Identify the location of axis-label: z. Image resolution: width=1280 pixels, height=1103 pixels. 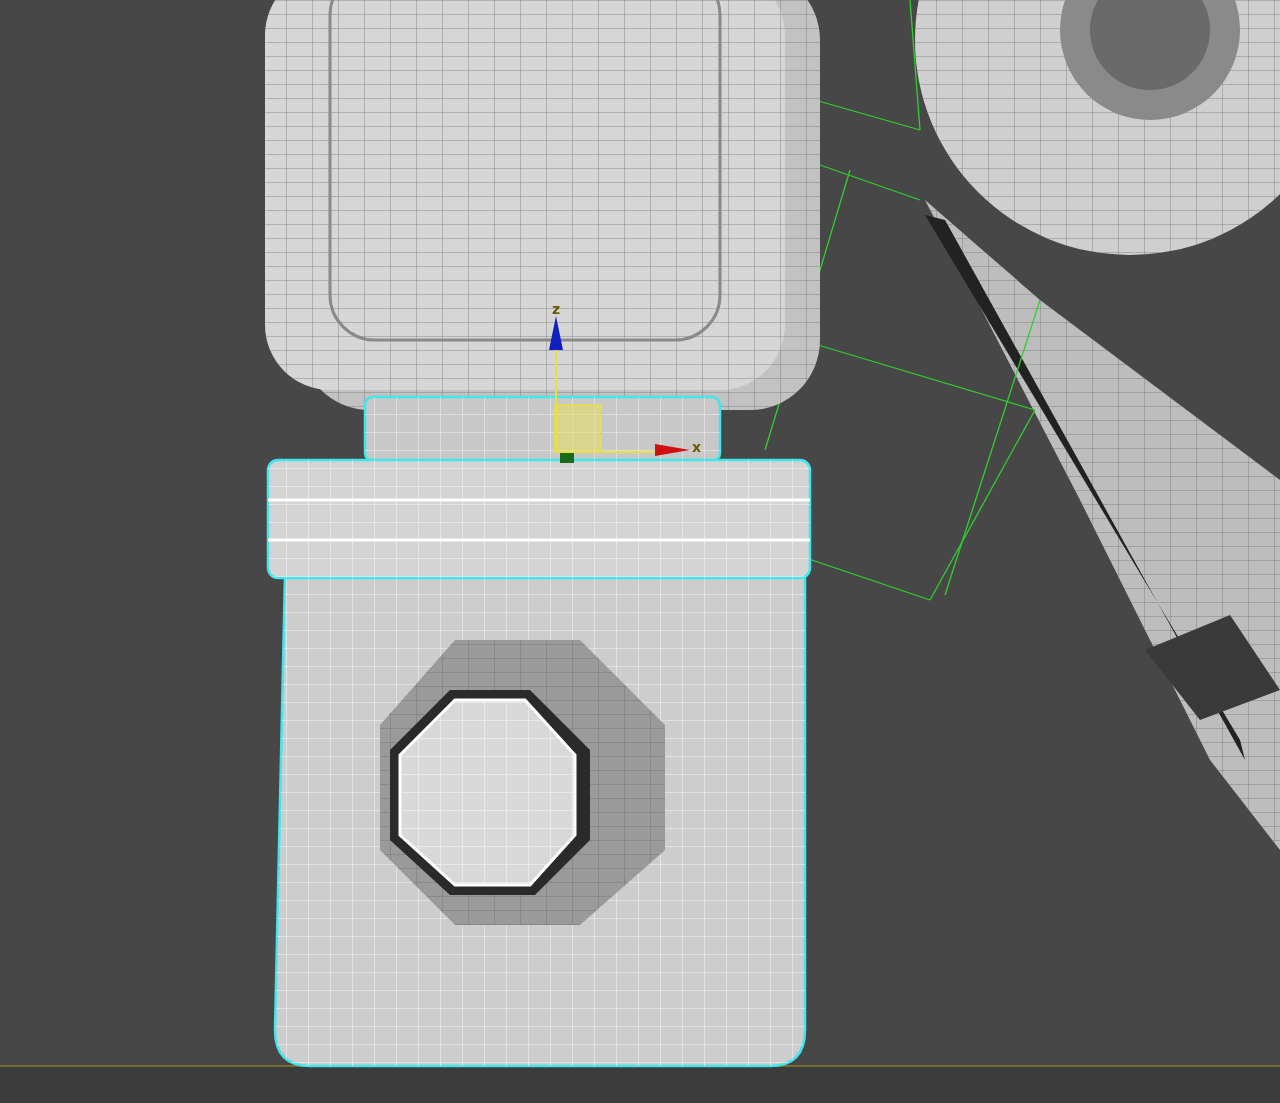
(556, 309).